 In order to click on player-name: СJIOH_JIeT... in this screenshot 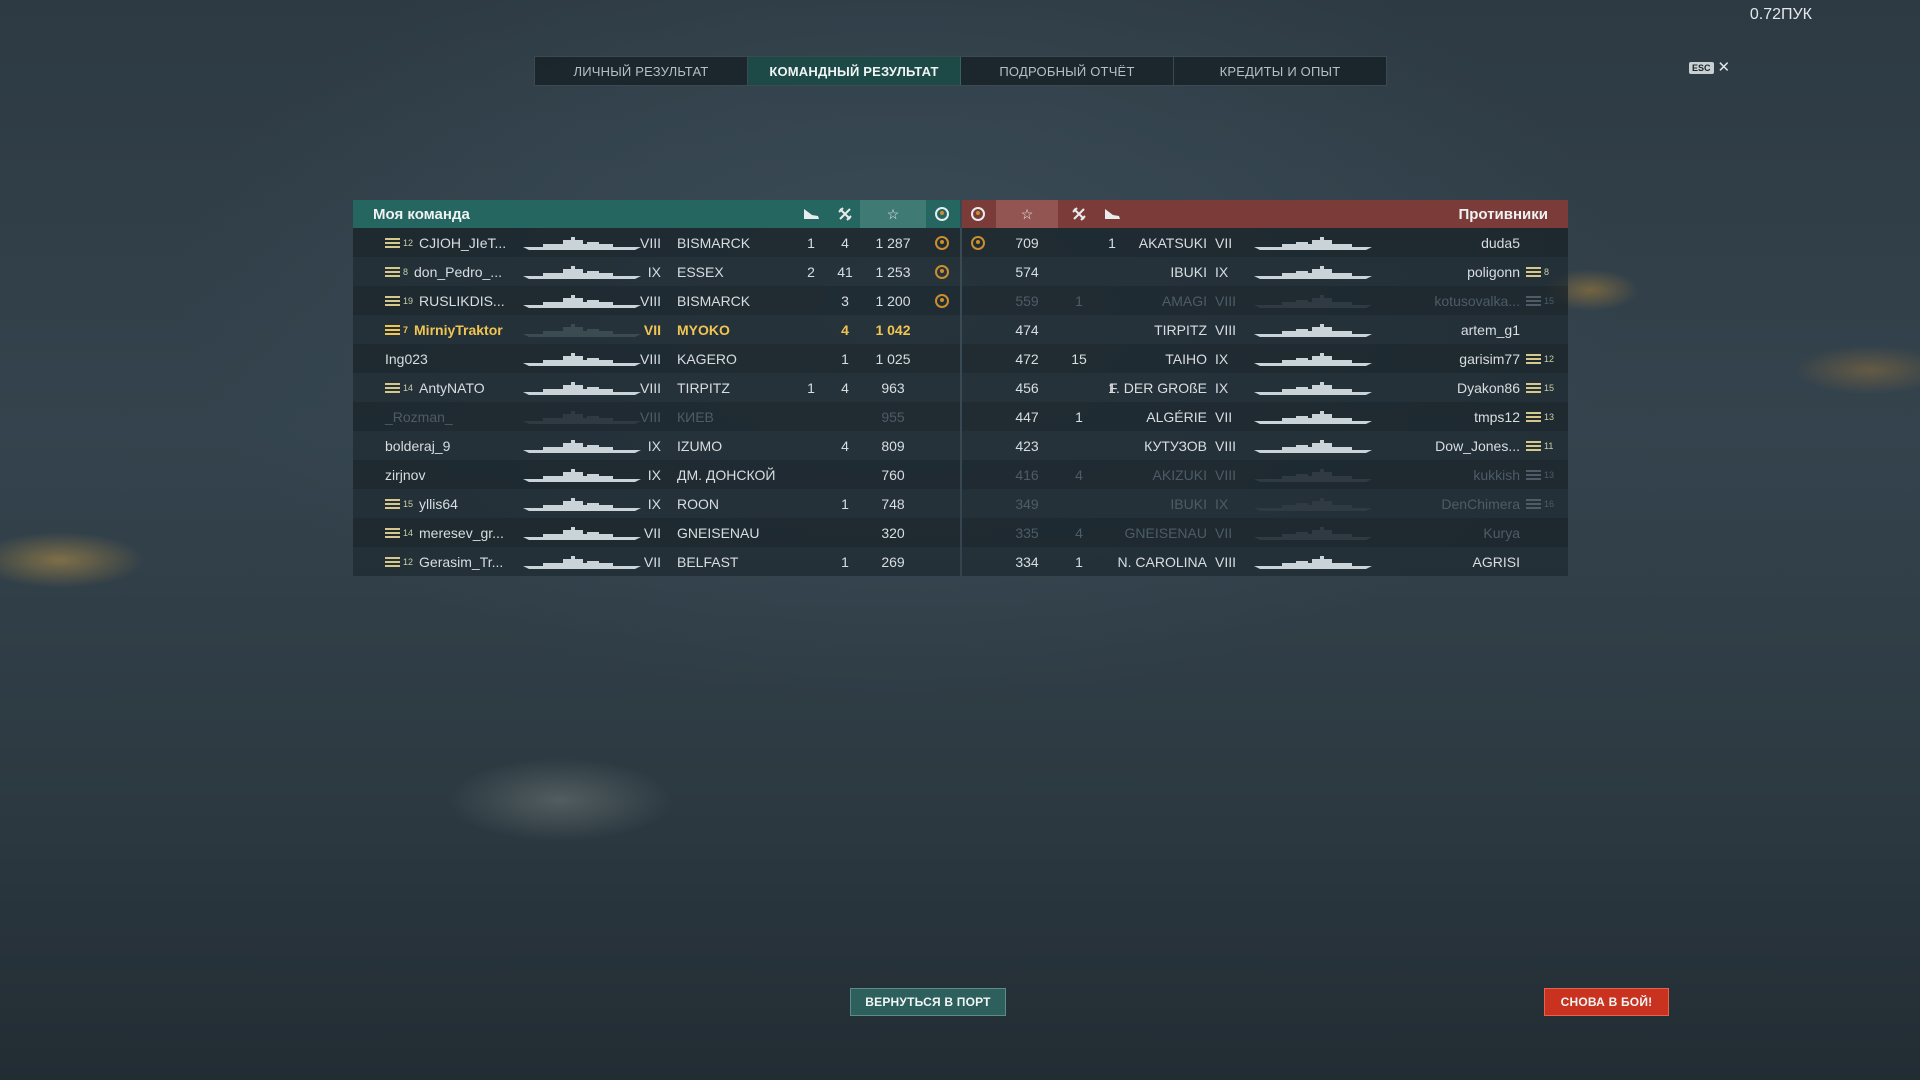, I will do `click(463, 242)`.